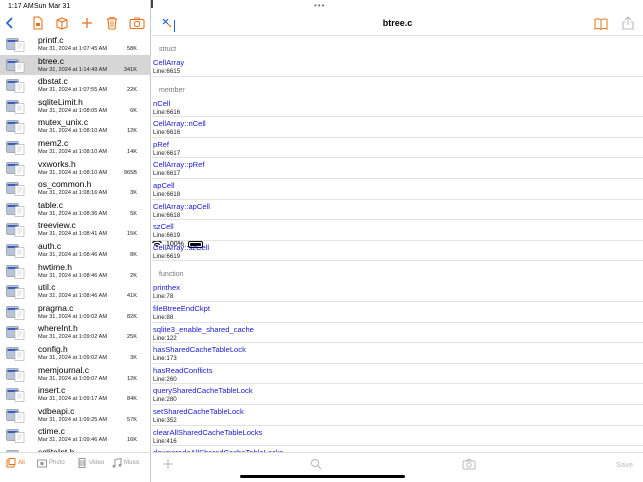 This screenshot has width=643, height=482. What do you see at coordinates (75, 85) in the screenshot?
I see `file-row: dbstat.c Mar 31, 2024 at 1:07:55 AM 22K` at bounding box center [75, 85].